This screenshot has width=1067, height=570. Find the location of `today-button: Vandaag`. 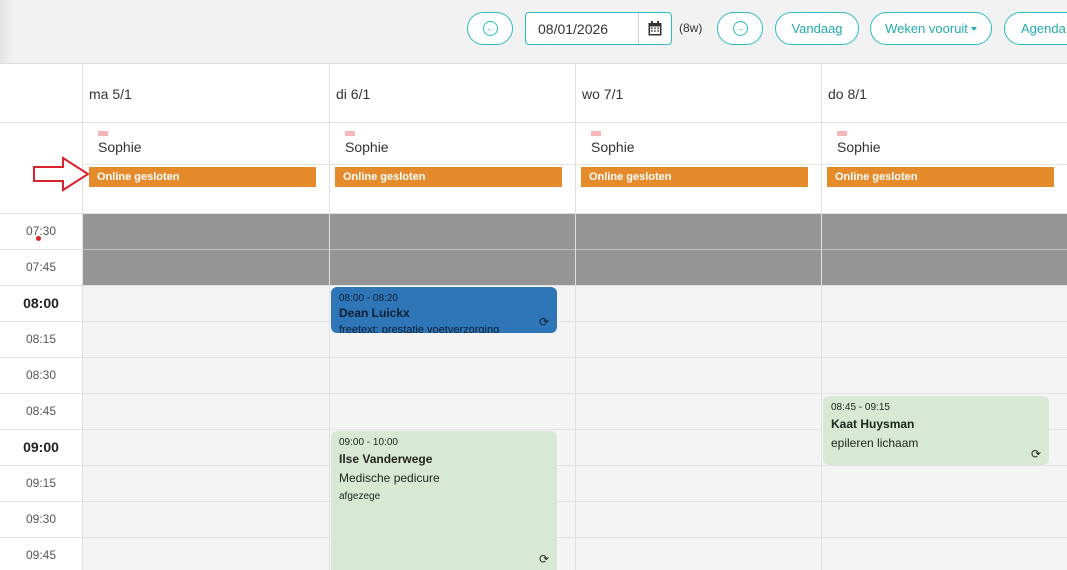

today-button: Vandaag is located at coordinates (817, 28).